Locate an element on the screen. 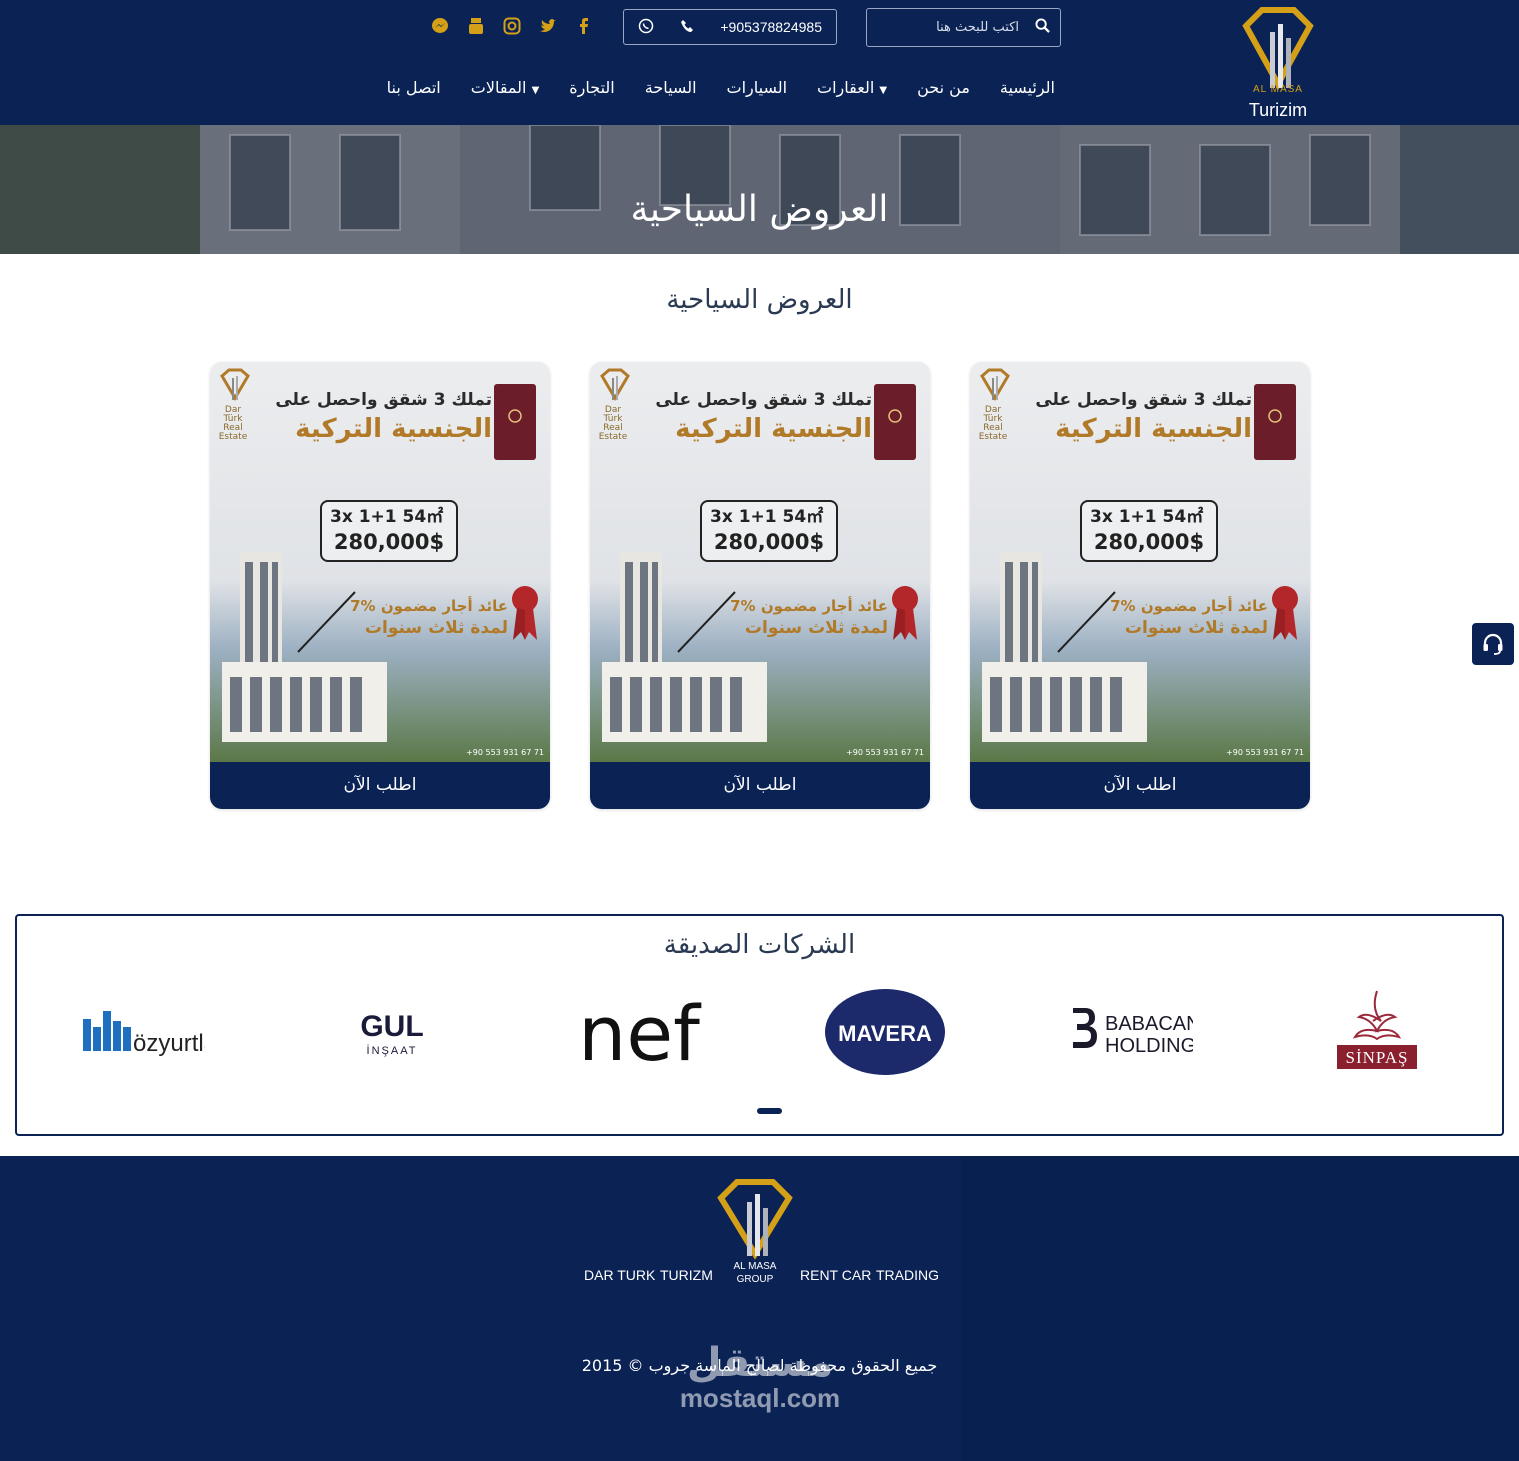 The width and height of the screenshot is (1519, 1461). partner-logo-nef: nef is located at coordinates (639, 1032).